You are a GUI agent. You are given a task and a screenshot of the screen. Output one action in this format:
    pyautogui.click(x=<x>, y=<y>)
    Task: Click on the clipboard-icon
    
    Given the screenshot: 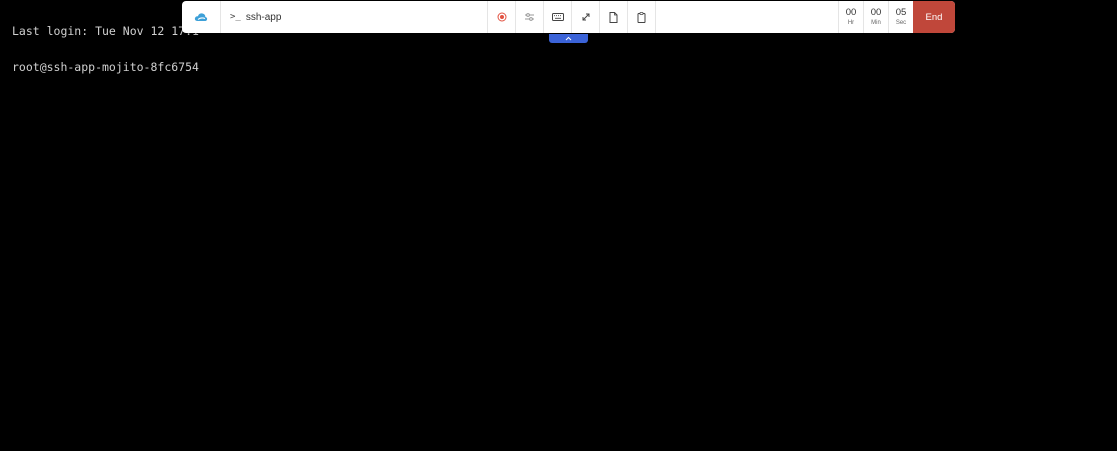 What is the action you would take?
    pyautogui.click(x=641, y=17)
    